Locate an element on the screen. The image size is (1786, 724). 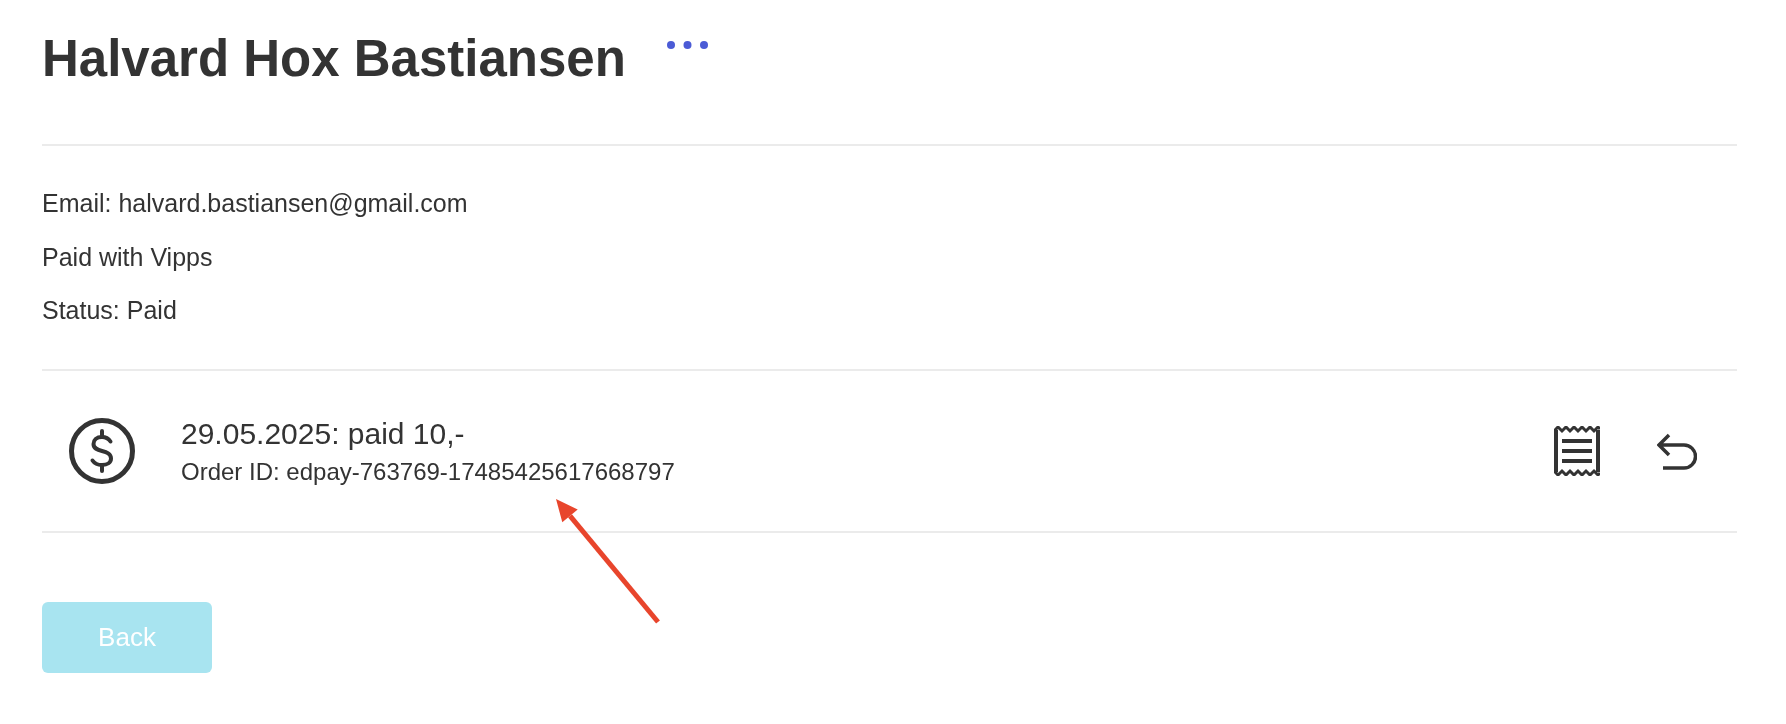
detail-text: Paid with Vipps is located at coordinates (128, 256).